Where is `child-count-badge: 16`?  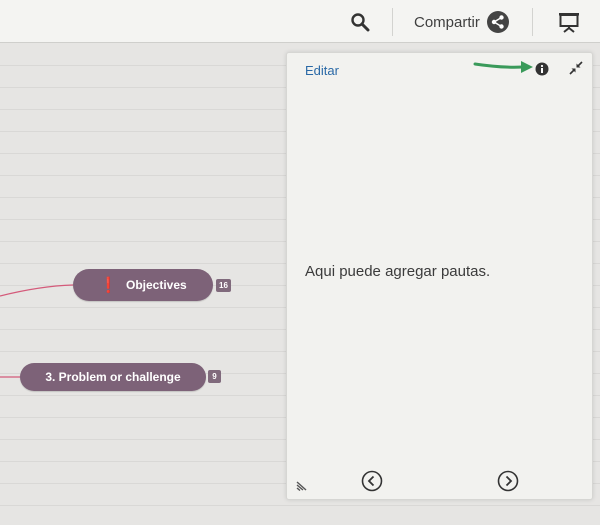
child-count-badge: 16 is located at coordinates (223, 285).